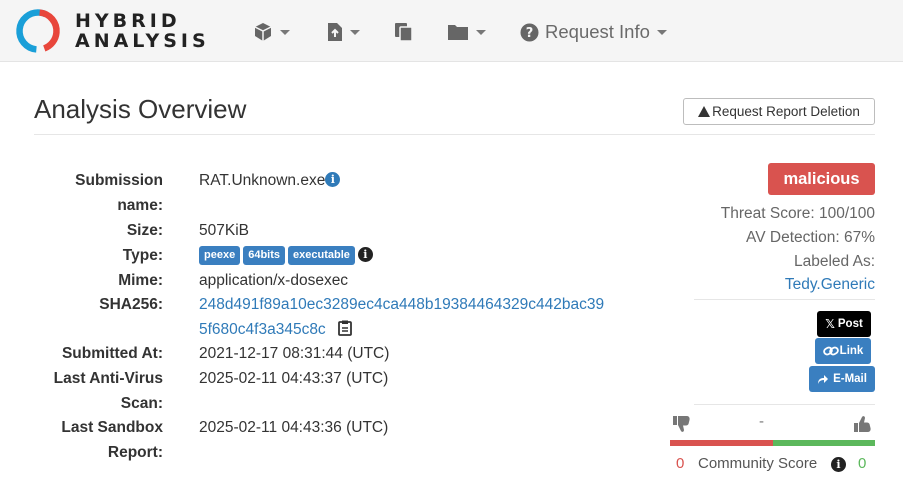  Describe the element at coordinates (810, 237) in the screenshot. I see `av-detection: AV Detection: 67%` at that location.